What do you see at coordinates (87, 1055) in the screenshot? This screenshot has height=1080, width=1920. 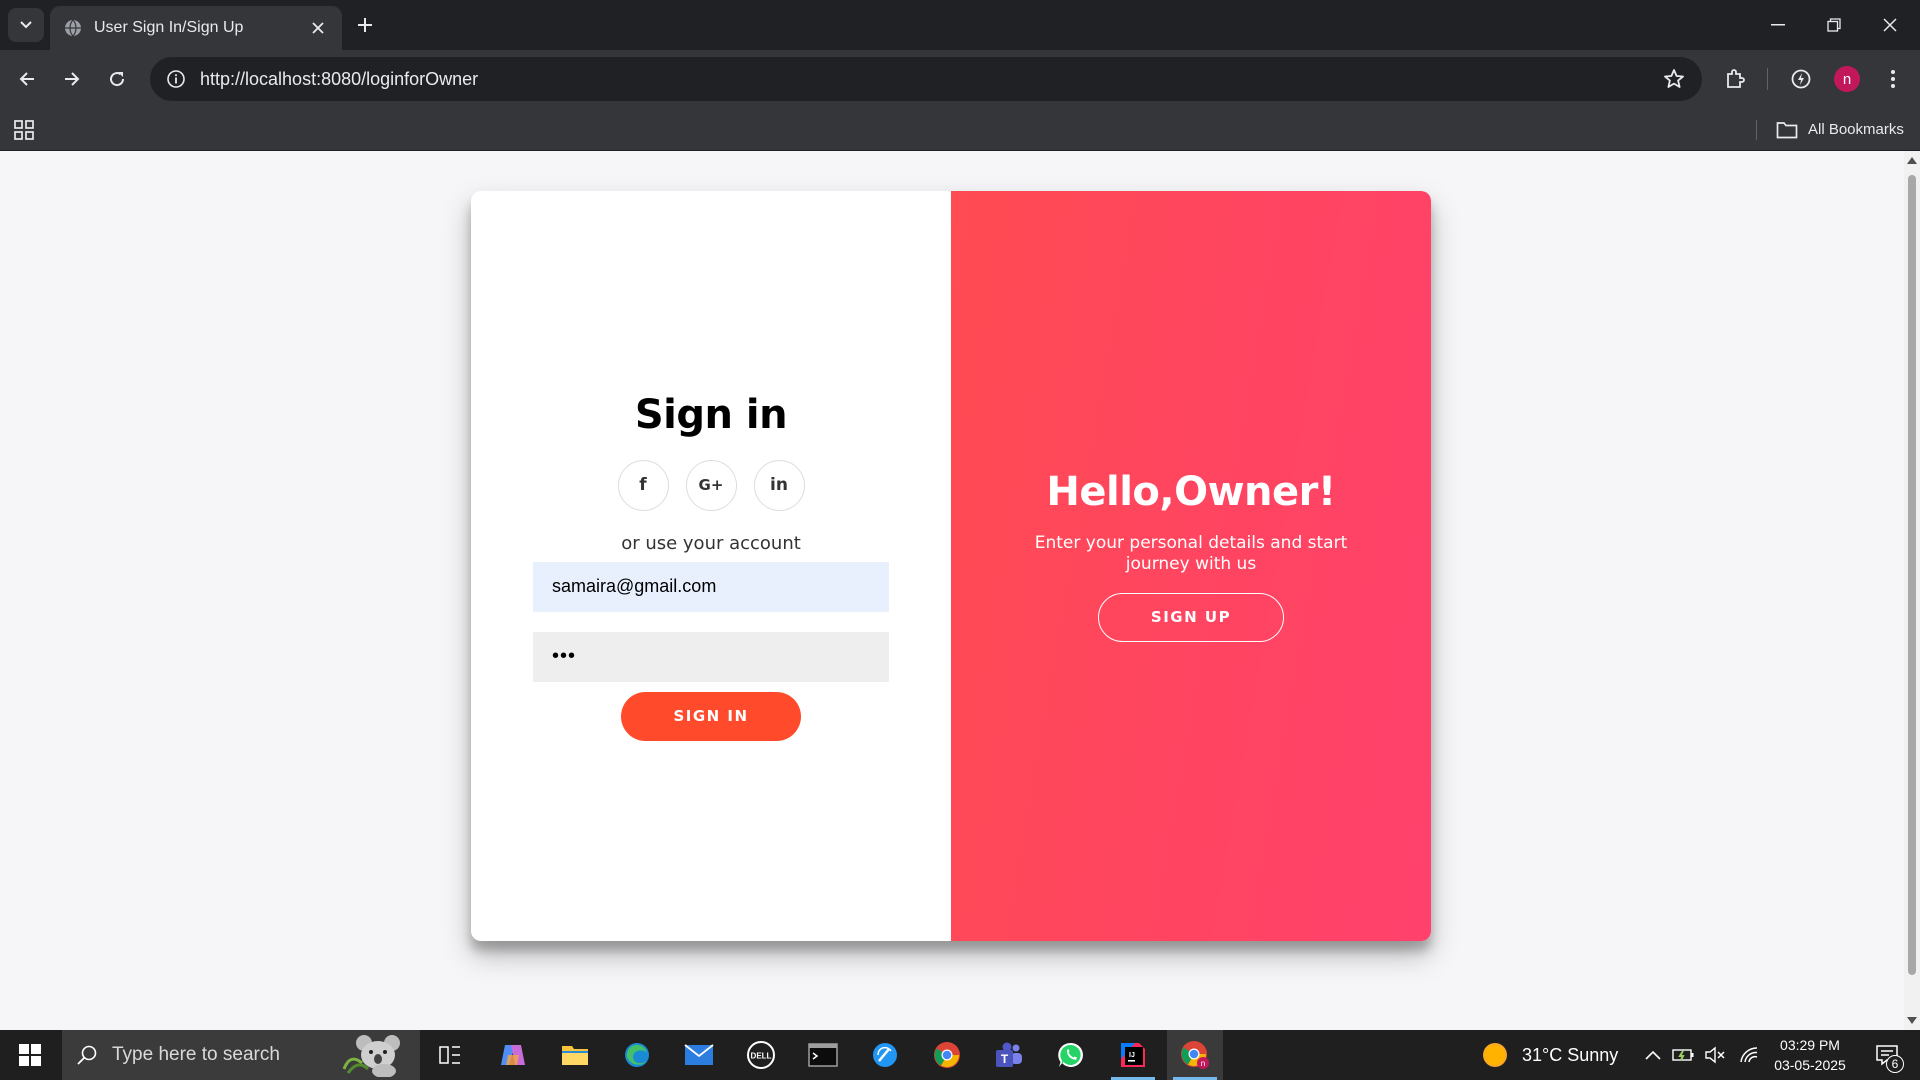 I see `search-icon` at bounding box center [87, 1055].